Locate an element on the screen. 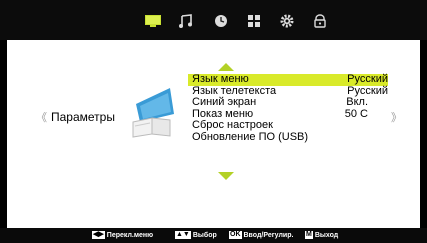 The image size is (427, 243). clock-icon is located at coordinates (221, 21).